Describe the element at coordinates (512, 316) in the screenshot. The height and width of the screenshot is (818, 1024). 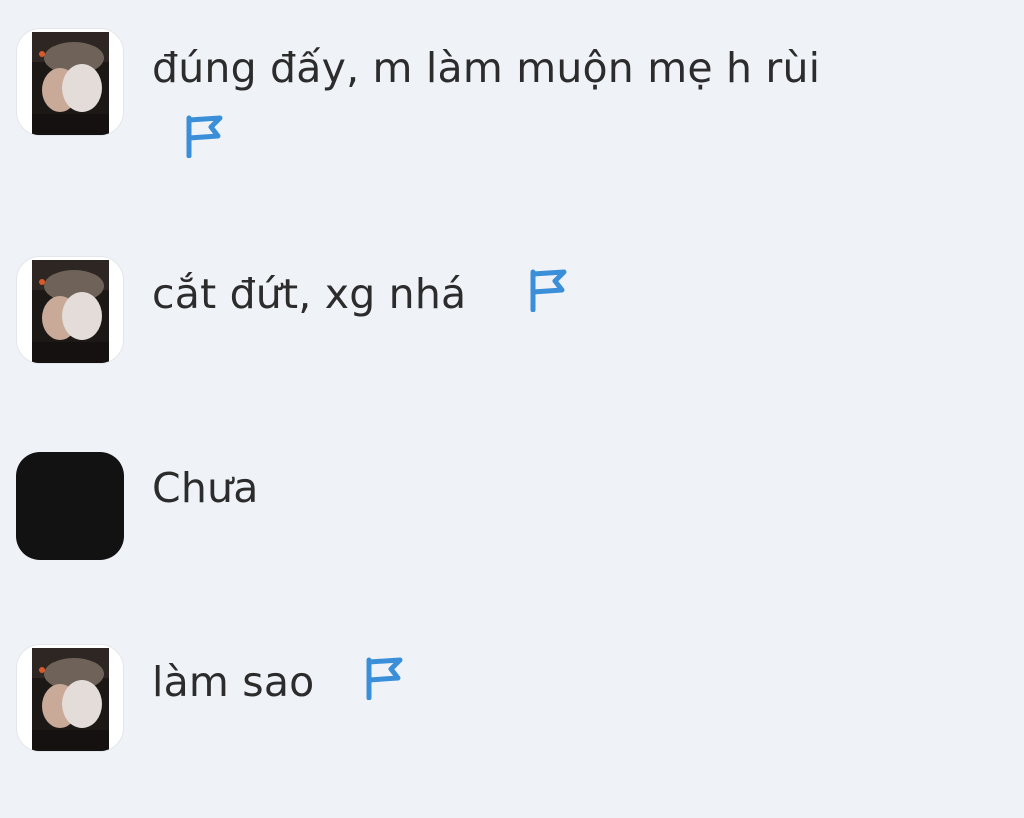
I see `message-row: cắt đứt, xg nhá` at that location.